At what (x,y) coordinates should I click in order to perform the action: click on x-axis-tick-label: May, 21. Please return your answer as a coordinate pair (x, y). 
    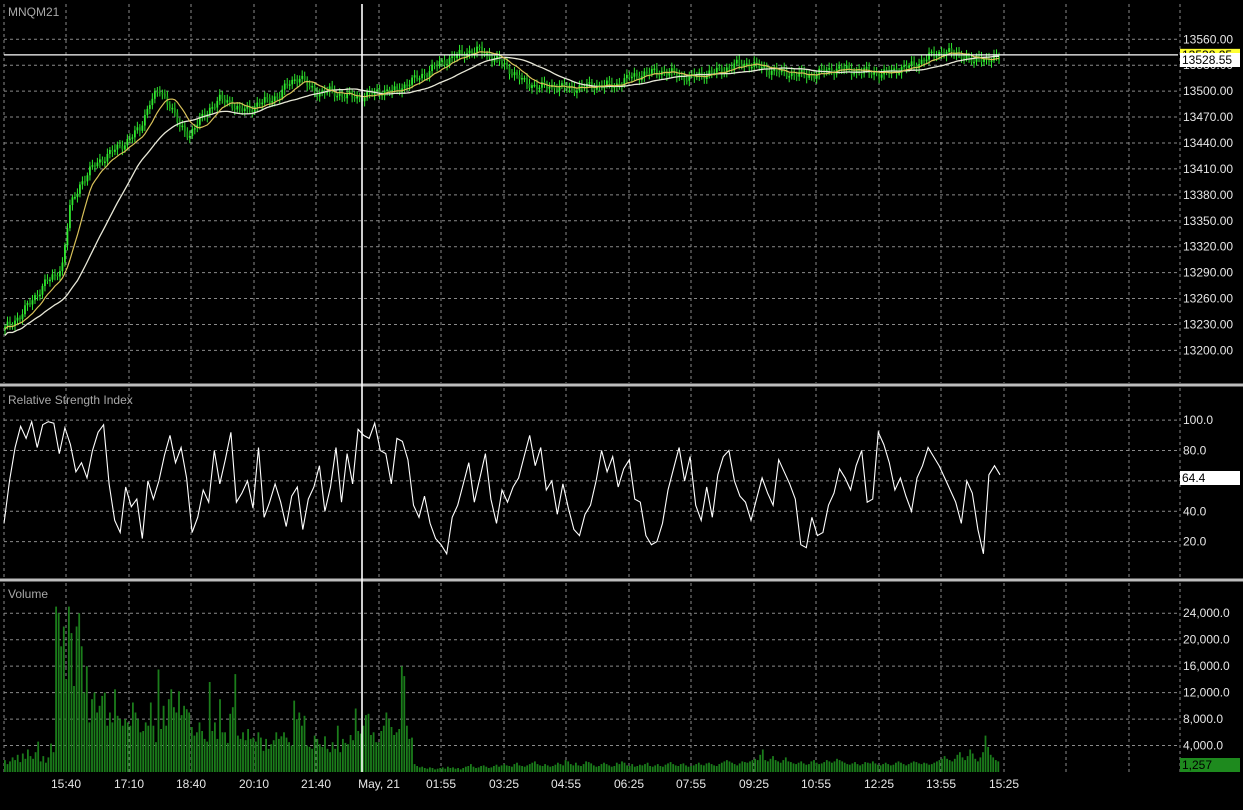
    Looking at the image, I should click on (379, 784).